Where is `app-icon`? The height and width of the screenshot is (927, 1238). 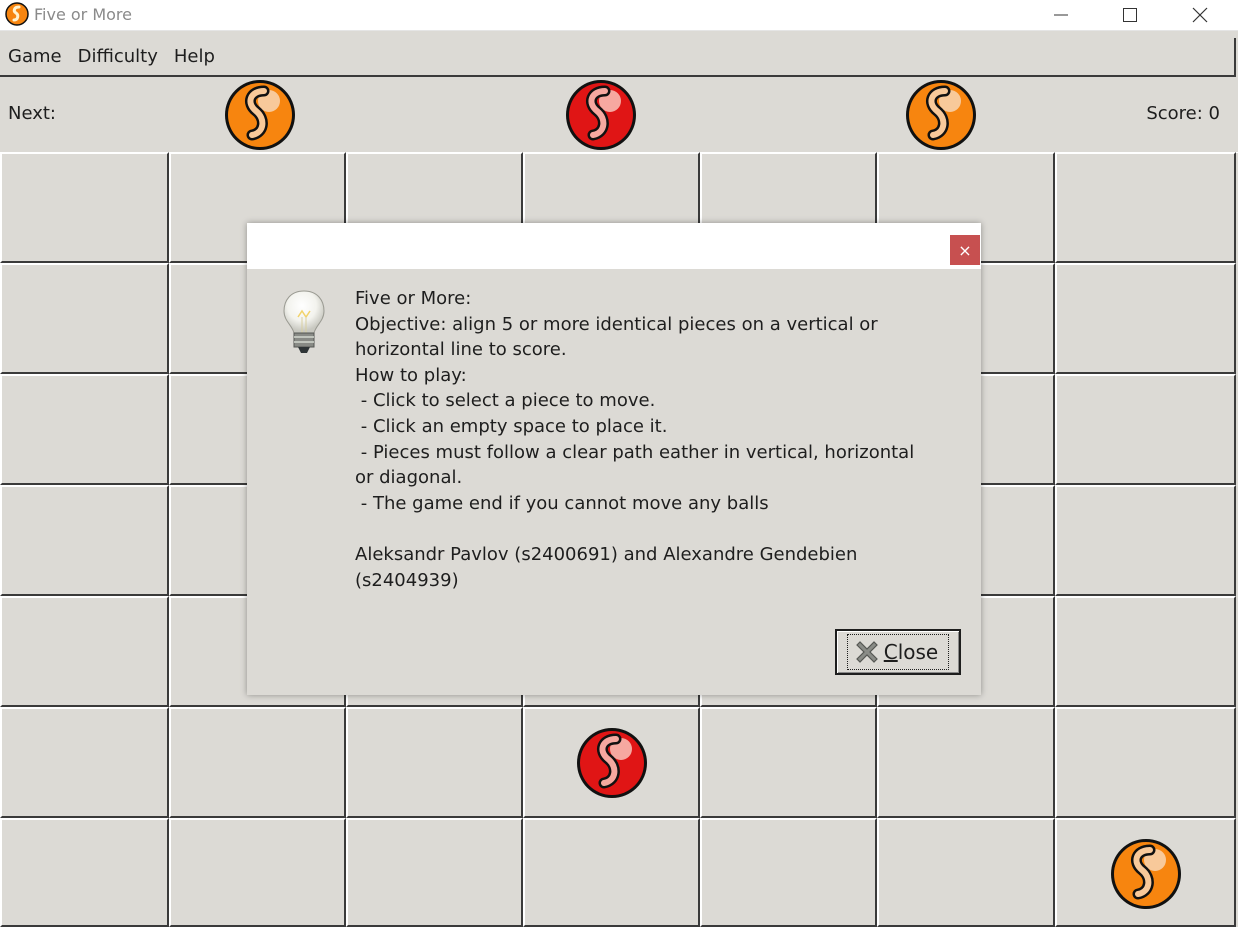
app-icon is located at coordinates (17, 14).